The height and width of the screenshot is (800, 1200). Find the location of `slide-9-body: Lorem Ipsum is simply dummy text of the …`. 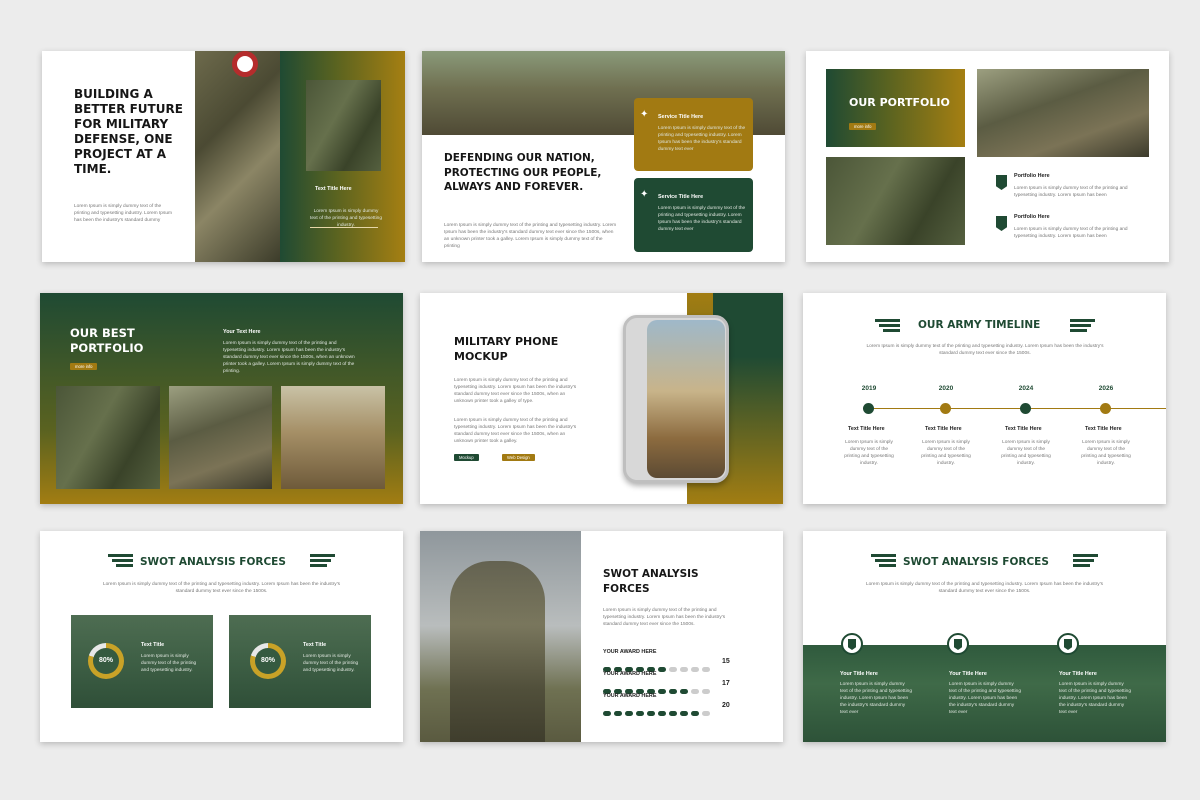

slide-9-body: Lorem Ipsum is simply dummy text of the … is located at coordinates (984, 588).